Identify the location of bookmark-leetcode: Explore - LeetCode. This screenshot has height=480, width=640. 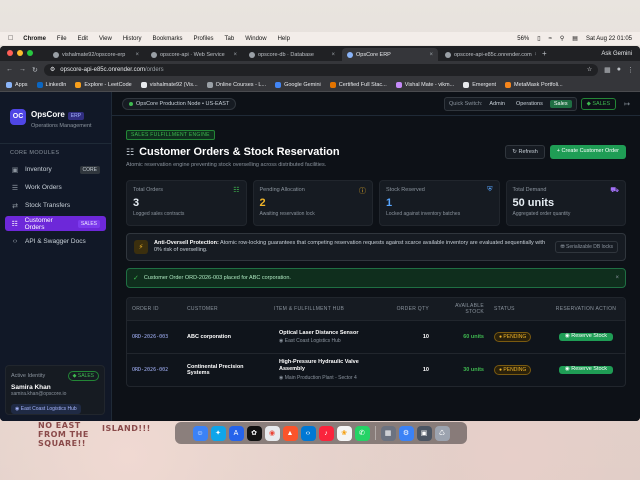
(103, 84).